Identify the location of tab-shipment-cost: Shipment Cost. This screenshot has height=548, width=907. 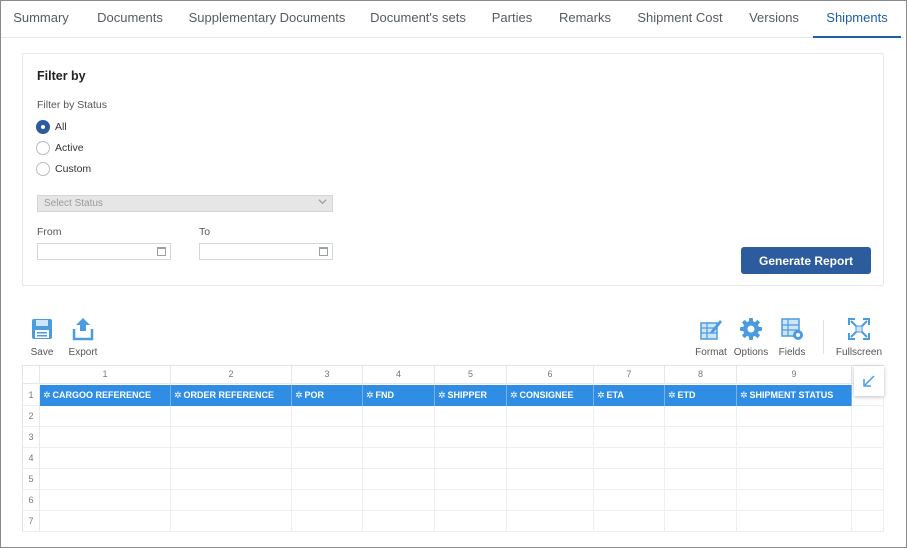
(680, 19).